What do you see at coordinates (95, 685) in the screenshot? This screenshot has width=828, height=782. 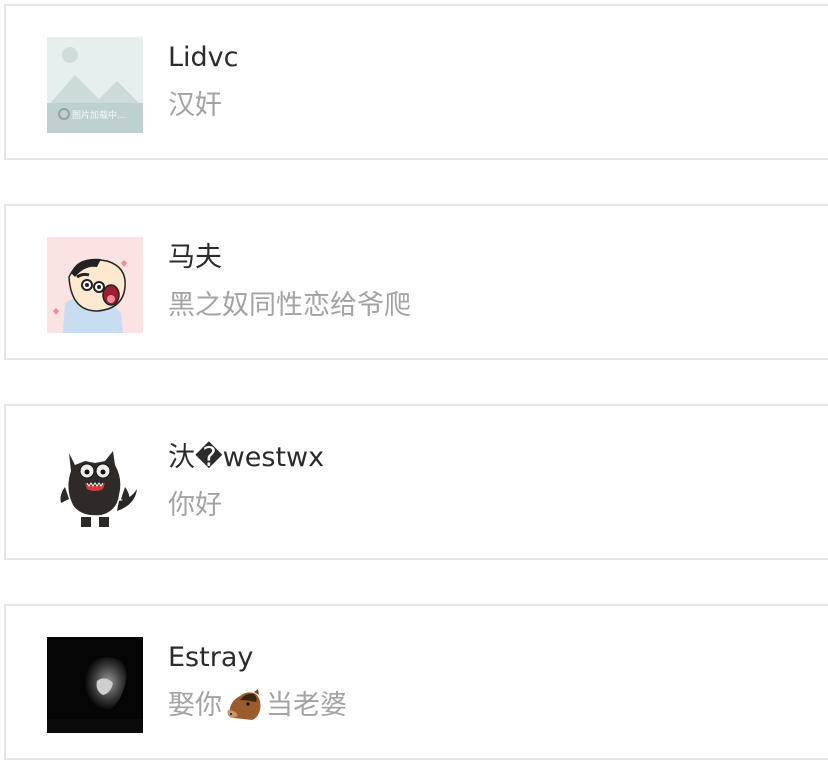 I see `dark-photo-avatar-icon` at bounding box center [95, 685].